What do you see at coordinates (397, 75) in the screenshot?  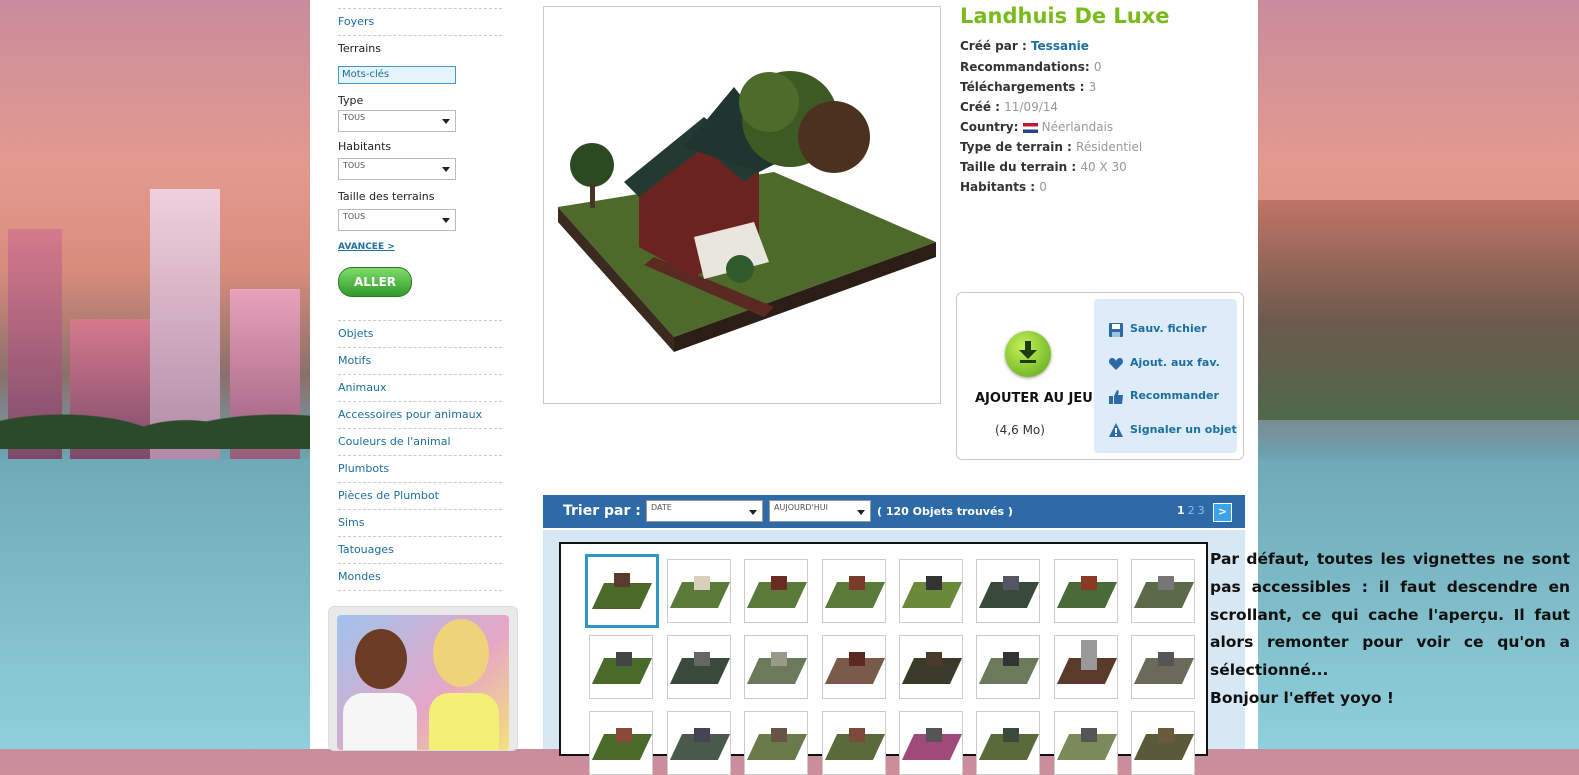 I see `keywords-input: Mots-clés` at bounding box center [397, 75].